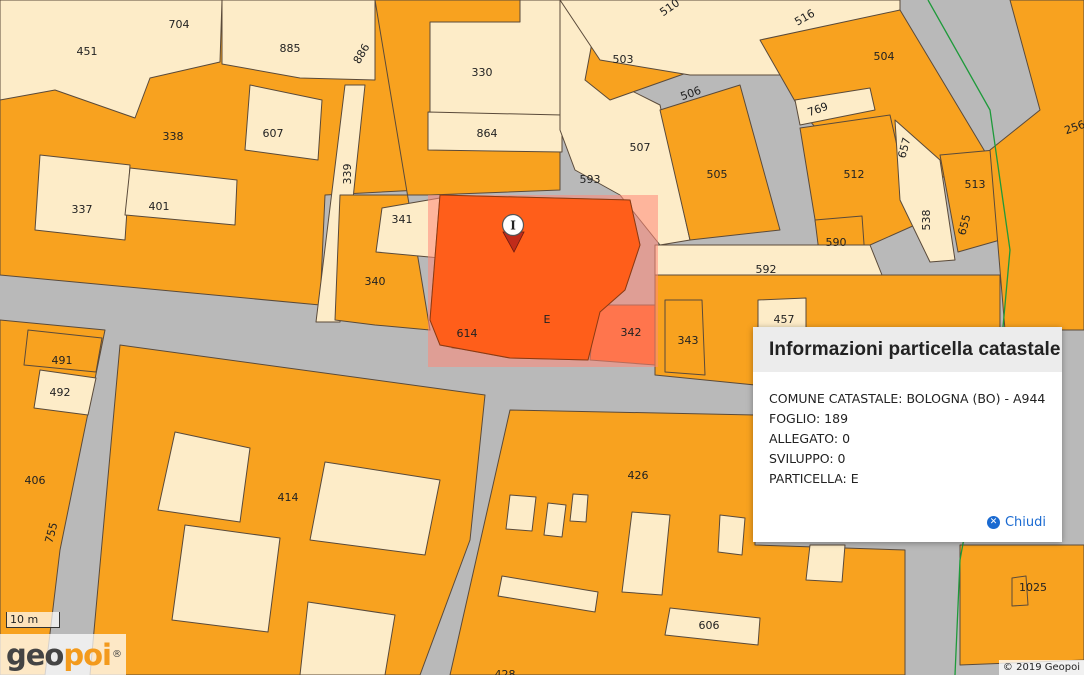 This screenshot has width=1084, height=675. Describe the element at coordinates (347, 174) in the screenshot. I see `parcel-label: 339` at that location.